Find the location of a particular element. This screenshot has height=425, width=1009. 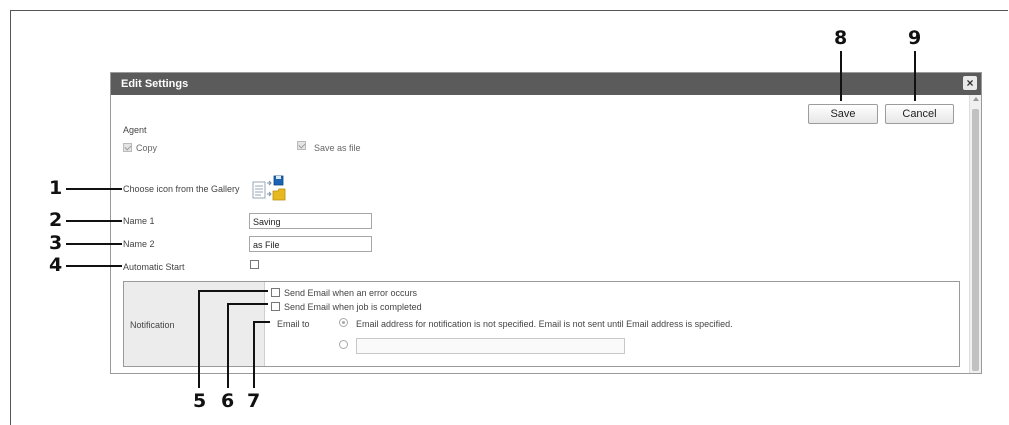

callout-4-line is located at coordinates (94, 266).